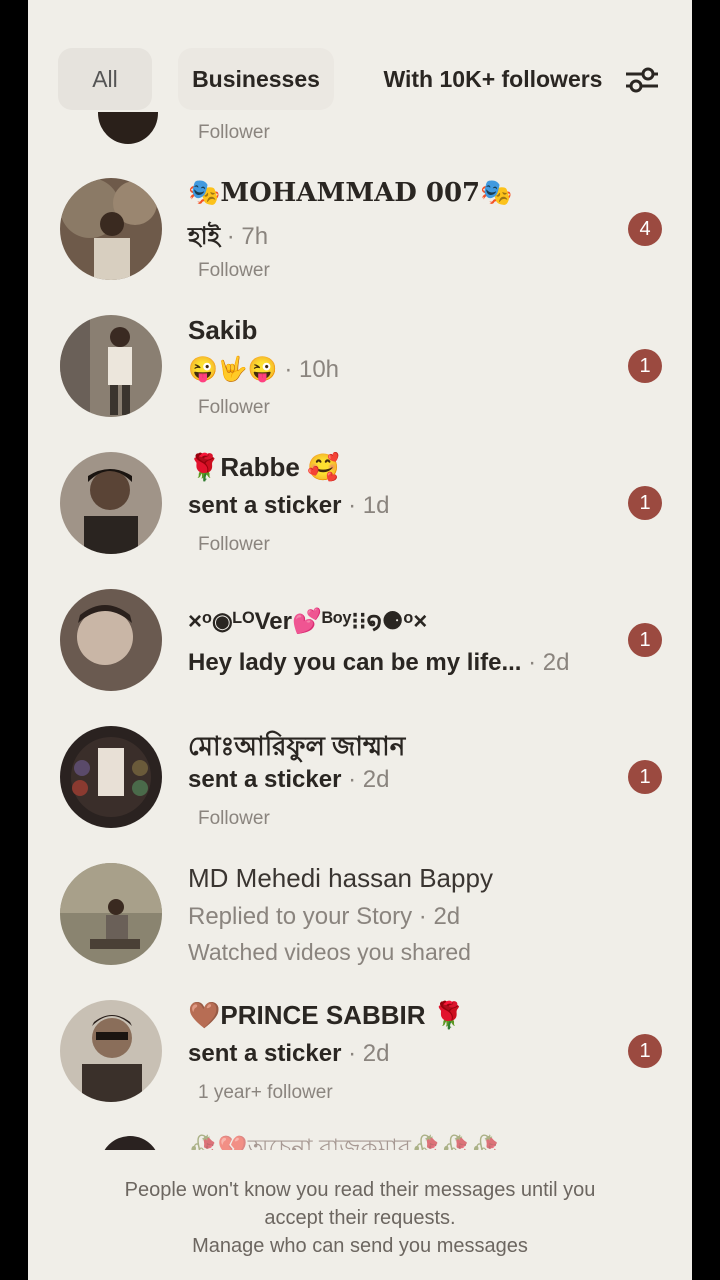  What do you see at coordinates (204, 236) in the screenshot?
I see `message-text: হাই` at bounding box center [204, 236].